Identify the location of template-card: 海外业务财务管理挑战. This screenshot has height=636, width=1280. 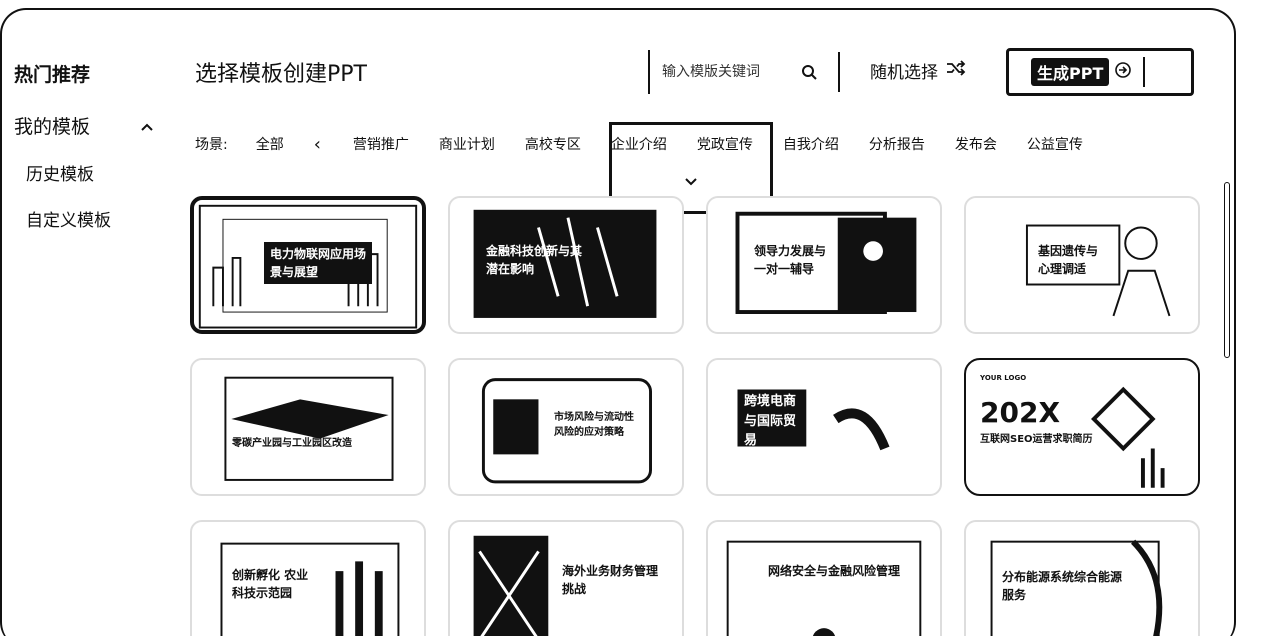
(566, 578).